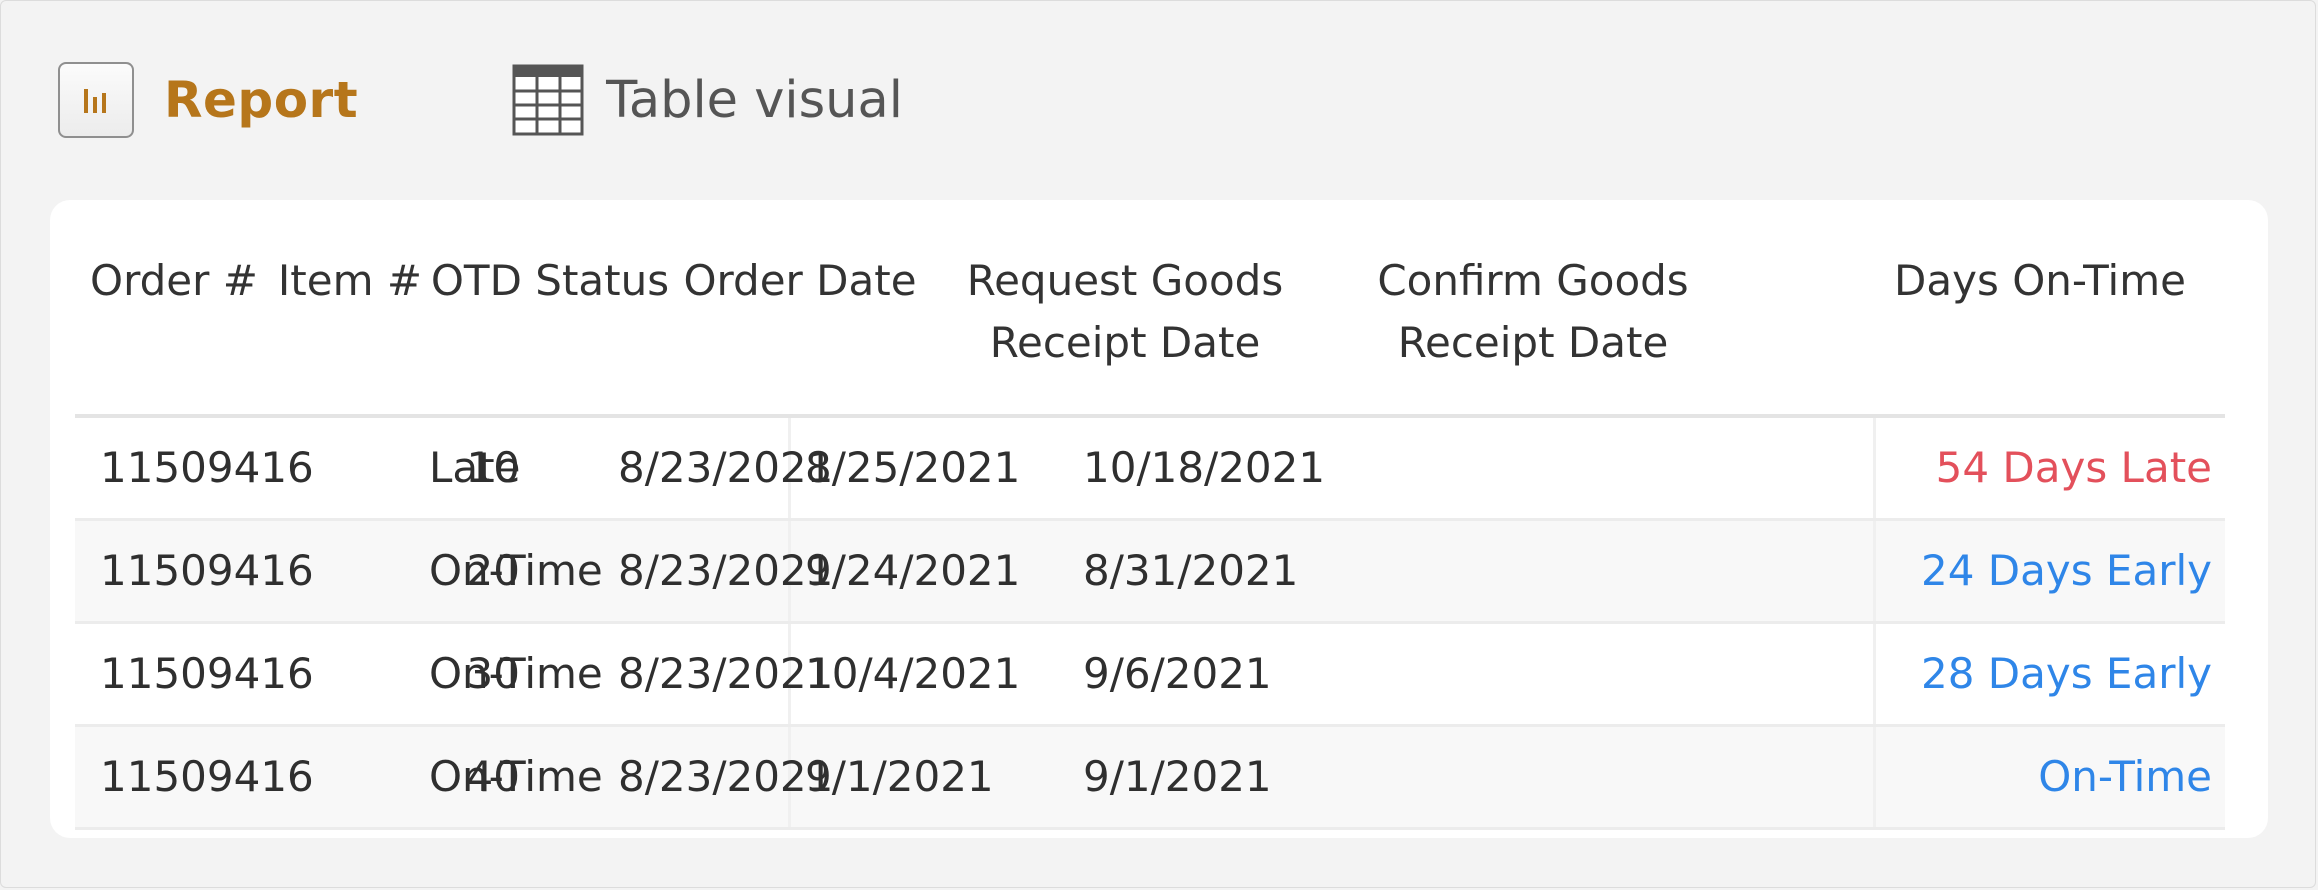 The image size is (2318, 890). I want to click on column-header-order-date: Order Date, so click(800, 281).